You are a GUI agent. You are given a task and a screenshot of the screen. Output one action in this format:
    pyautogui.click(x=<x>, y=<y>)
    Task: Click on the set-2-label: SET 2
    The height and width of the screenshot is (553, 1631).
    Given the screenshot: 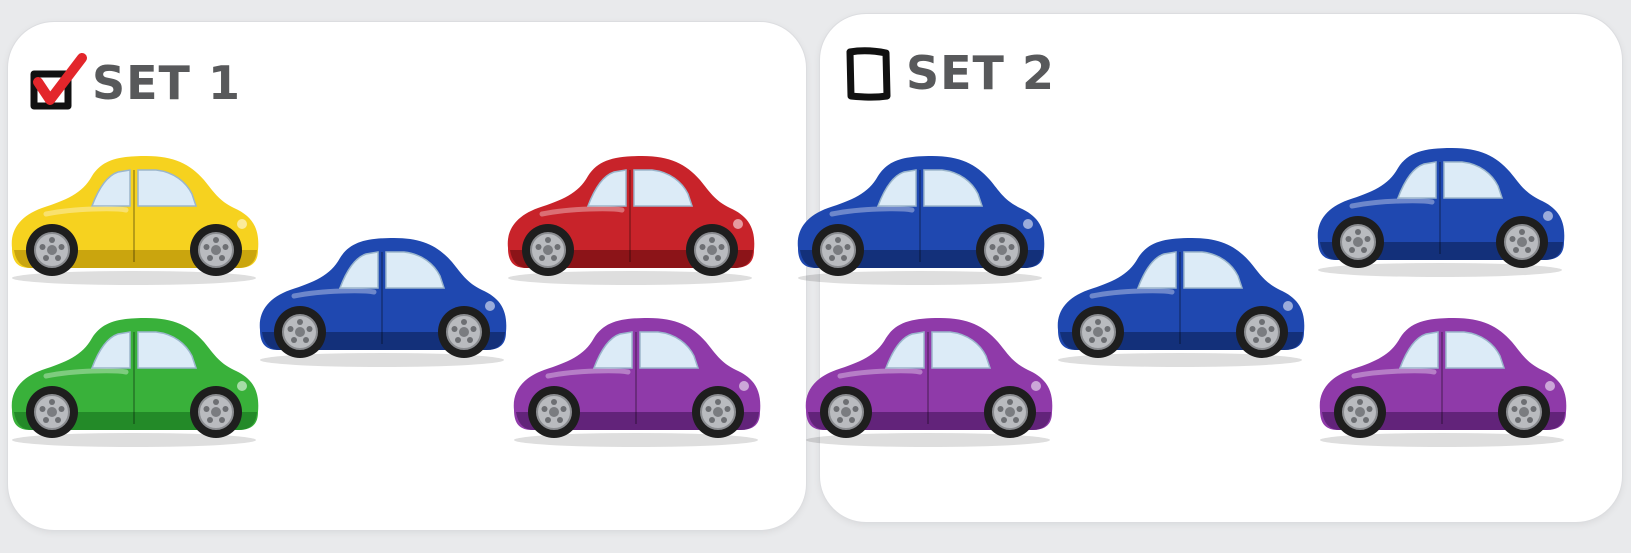 What is the action you would take?
    pyautogui.click(x=980, y=73)
    